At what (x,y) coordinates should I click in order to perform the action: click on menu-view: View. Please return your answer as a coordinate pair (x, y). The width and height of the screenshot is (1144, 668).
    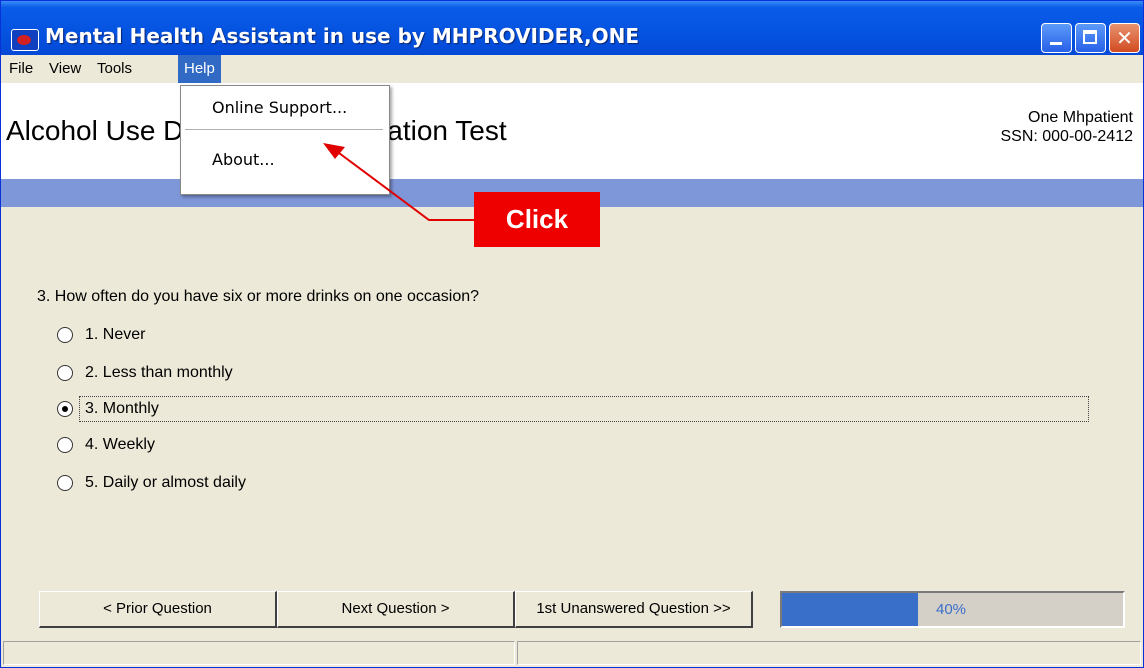
    Looking at the image, I should click on (65, 69).